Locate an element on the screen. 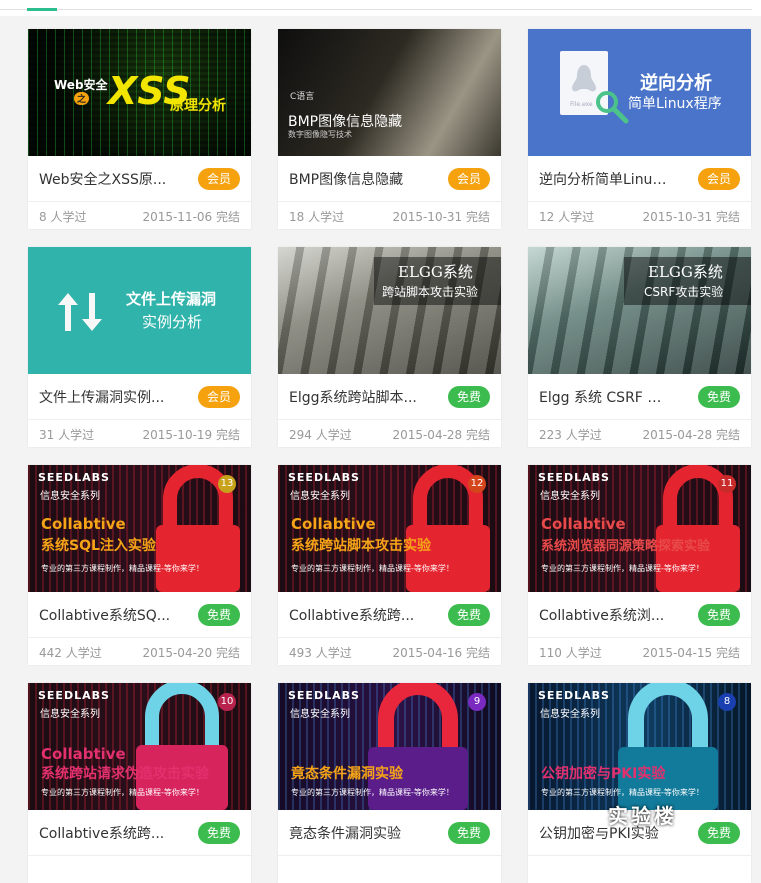 The width and height of the screenshot is (761, 883). learner-count: 110 人学过 is located at coordinates (570, 653).